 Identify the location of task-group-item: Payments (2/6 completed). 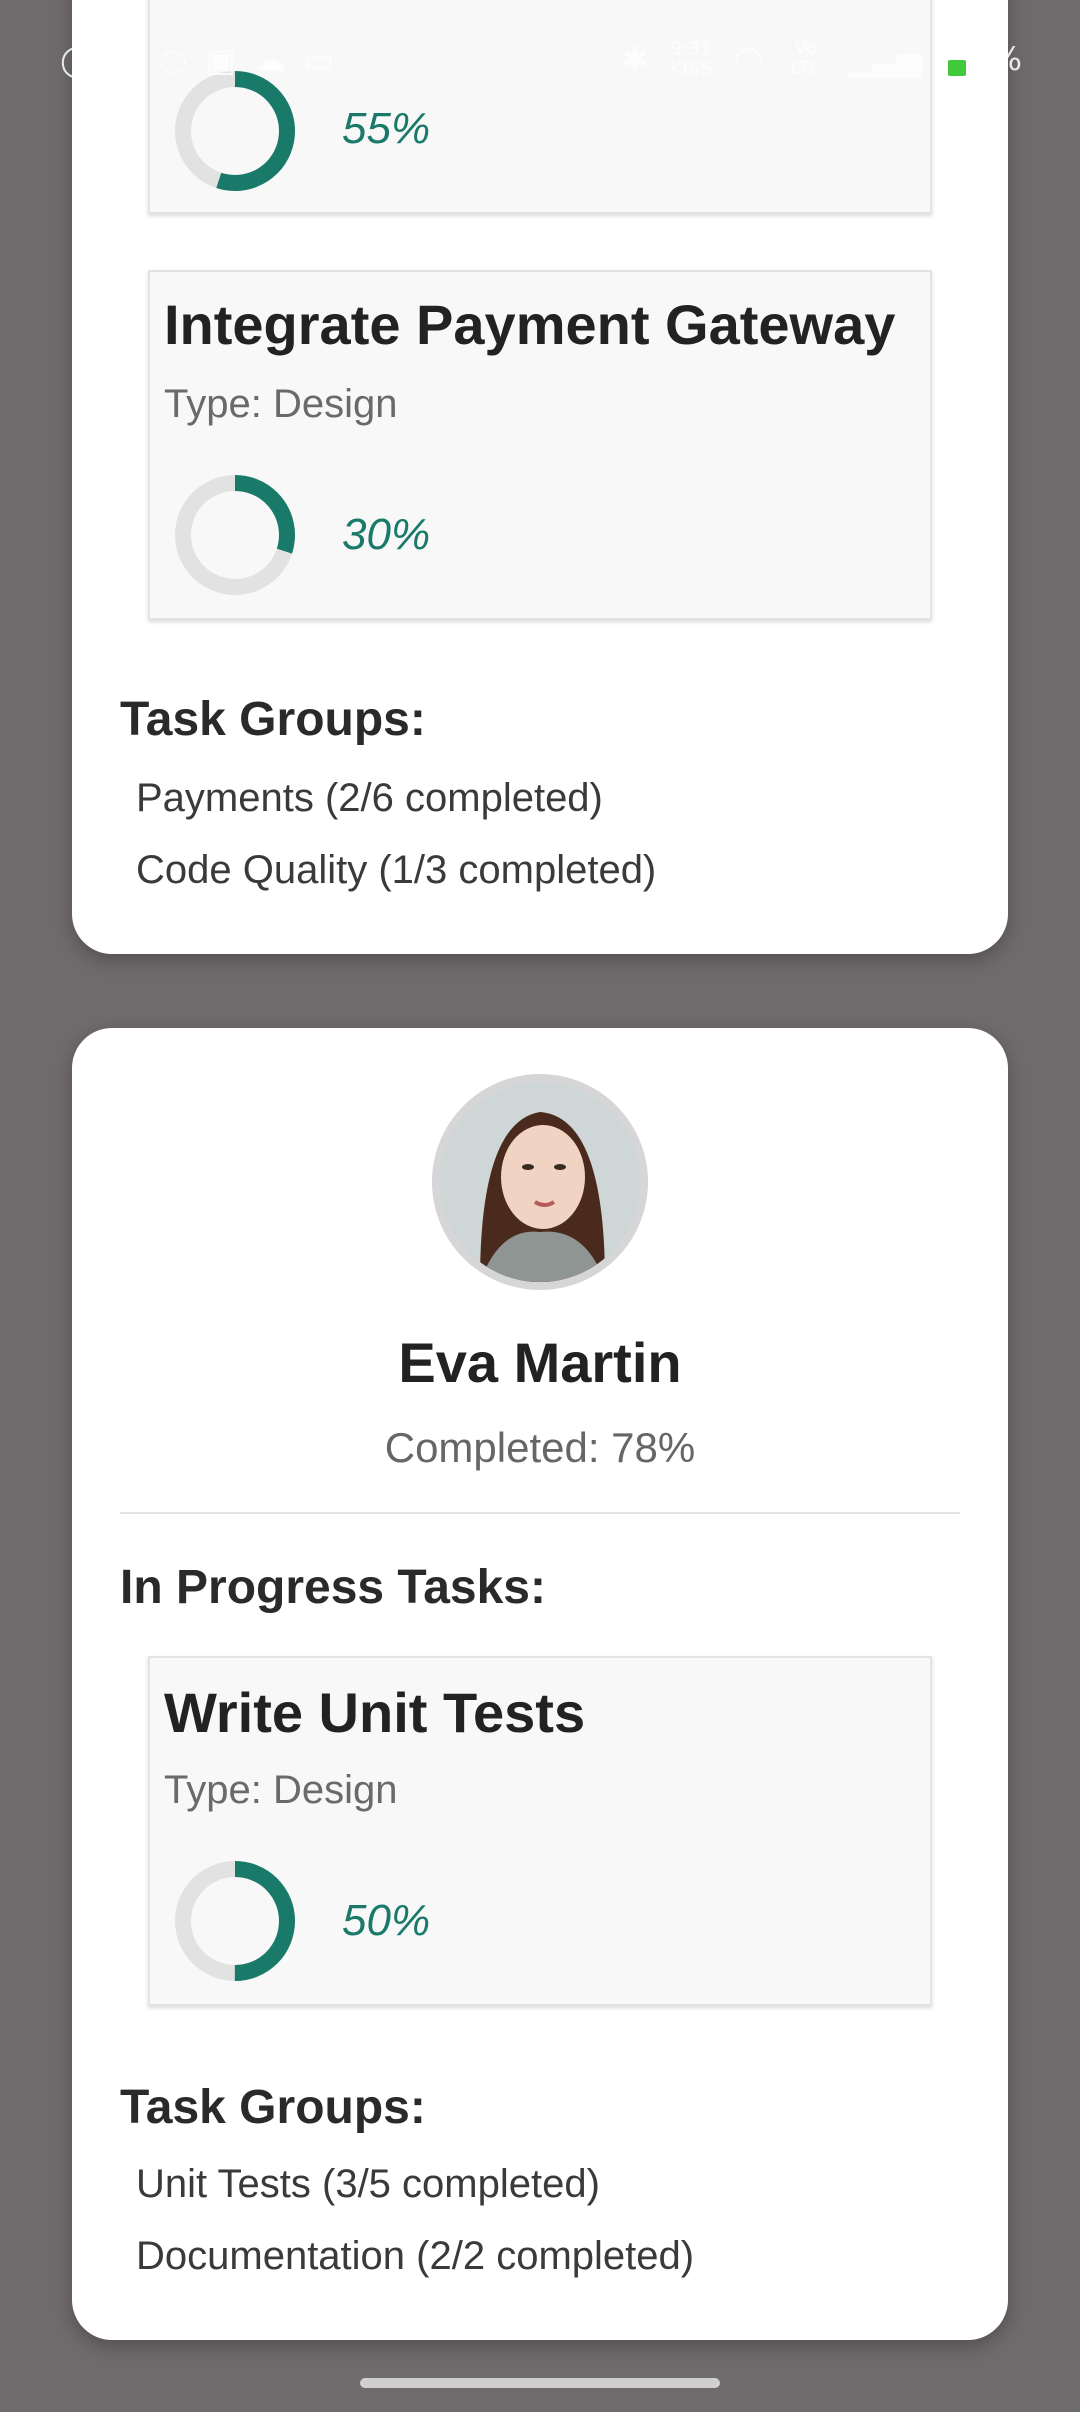
(369, 798).